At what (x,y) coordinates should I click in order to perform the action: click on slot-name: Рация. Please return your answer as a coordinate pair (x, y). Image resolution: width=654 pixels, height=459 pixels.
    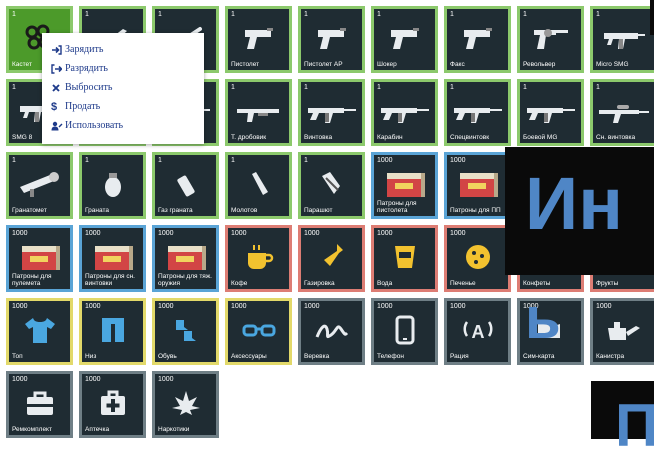
    Looking at the image, I should click on (459, 356).